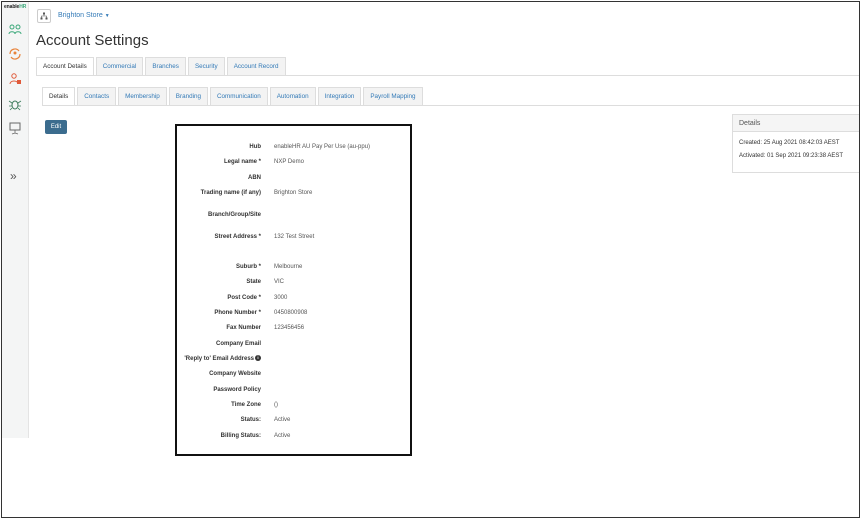  What do you see at coordinates (791, 156) in the screenshot?
I see `activated-timestamp: Activated: 01 Sep 2021 09:23:38 AEST` at bounding box center [791, 156].